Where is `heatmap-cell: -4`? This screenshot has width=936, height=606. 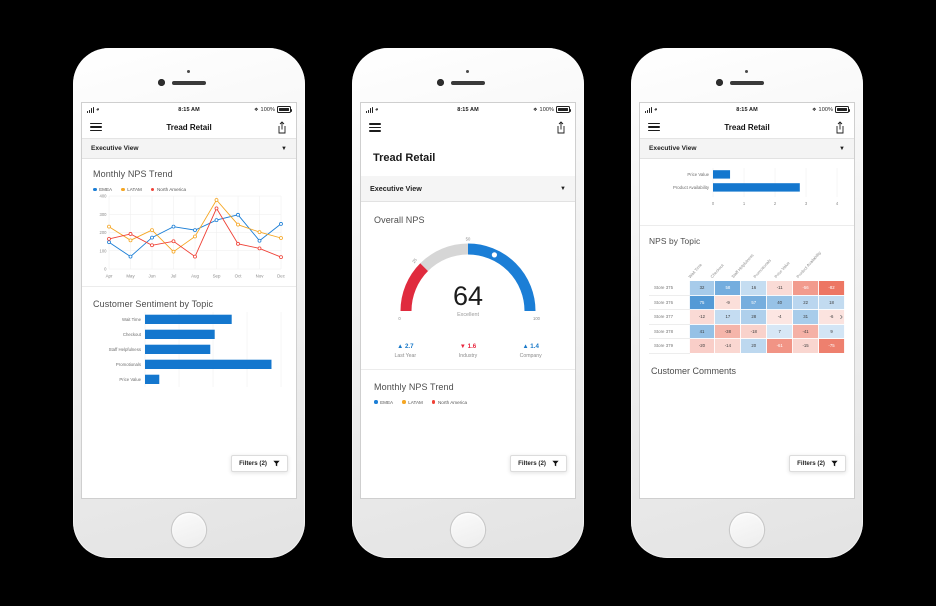
heatmap-cell: -4 is located at coordinates (780, 317).